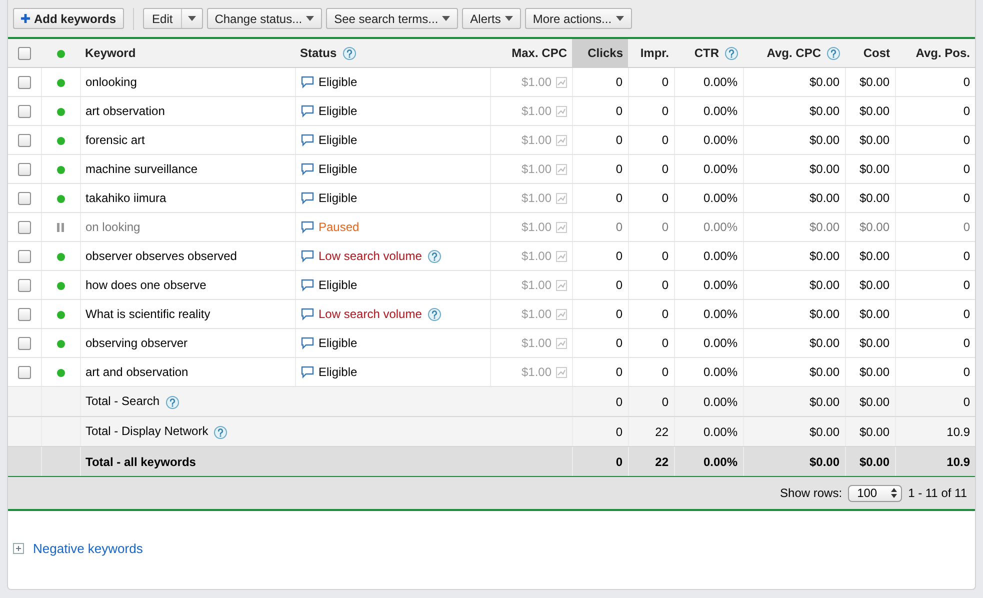 The height and width of the screenshot is (598, 983). Describe the element at coordinates (163, 18) in the screenshot. I see `edit-button: Edit` at that location.